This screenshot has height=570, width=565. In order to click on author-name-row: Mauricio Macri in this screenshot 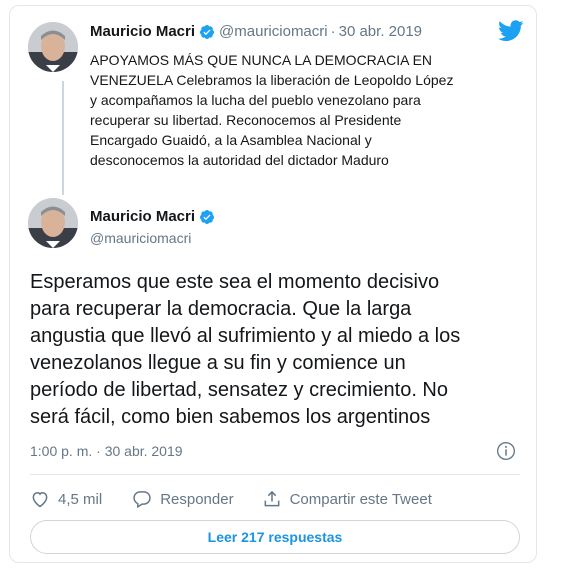, I will do `click(152, 216)`.